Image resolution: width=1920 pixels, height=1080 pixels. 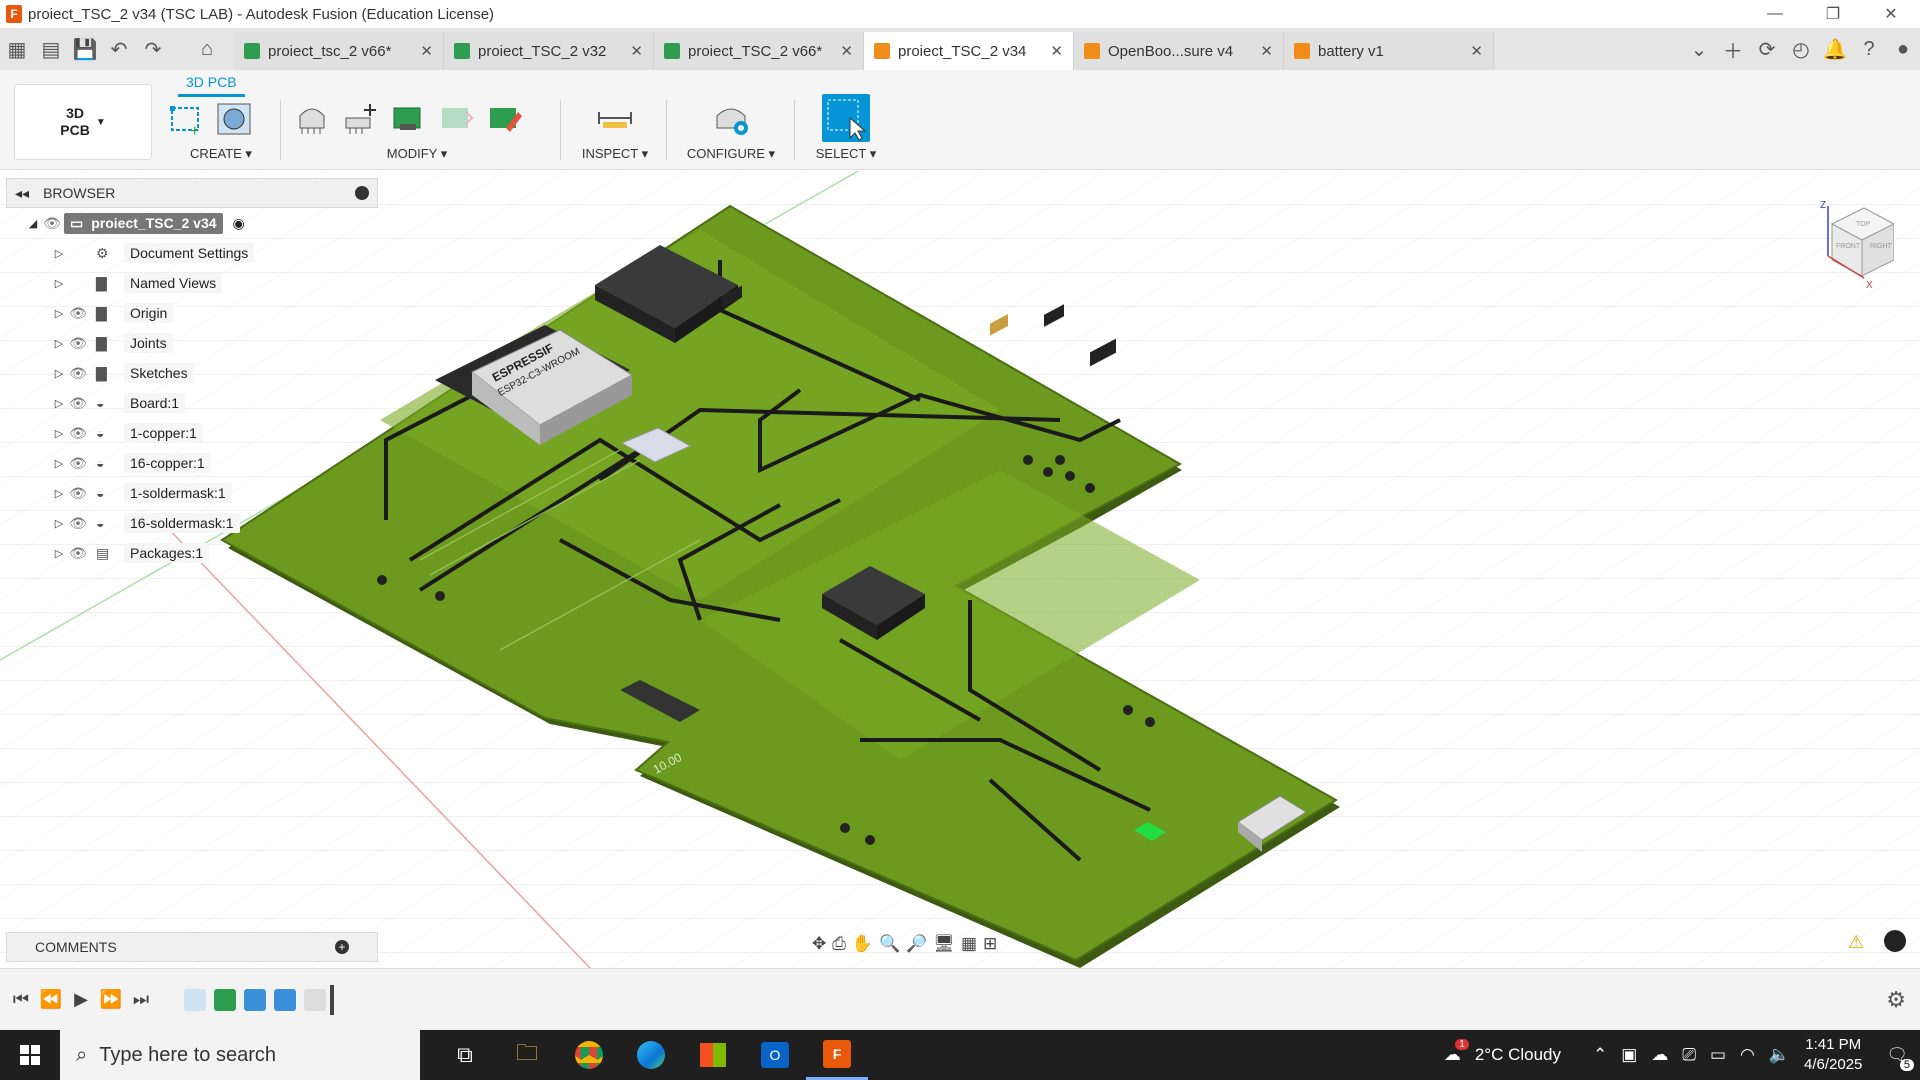 What do you see at coordinates (192, 433) in the screenshot?
I see `browser-tree-item: ▷ 👁 ◒ 1-copper:1` at bounding box center [192, 433].